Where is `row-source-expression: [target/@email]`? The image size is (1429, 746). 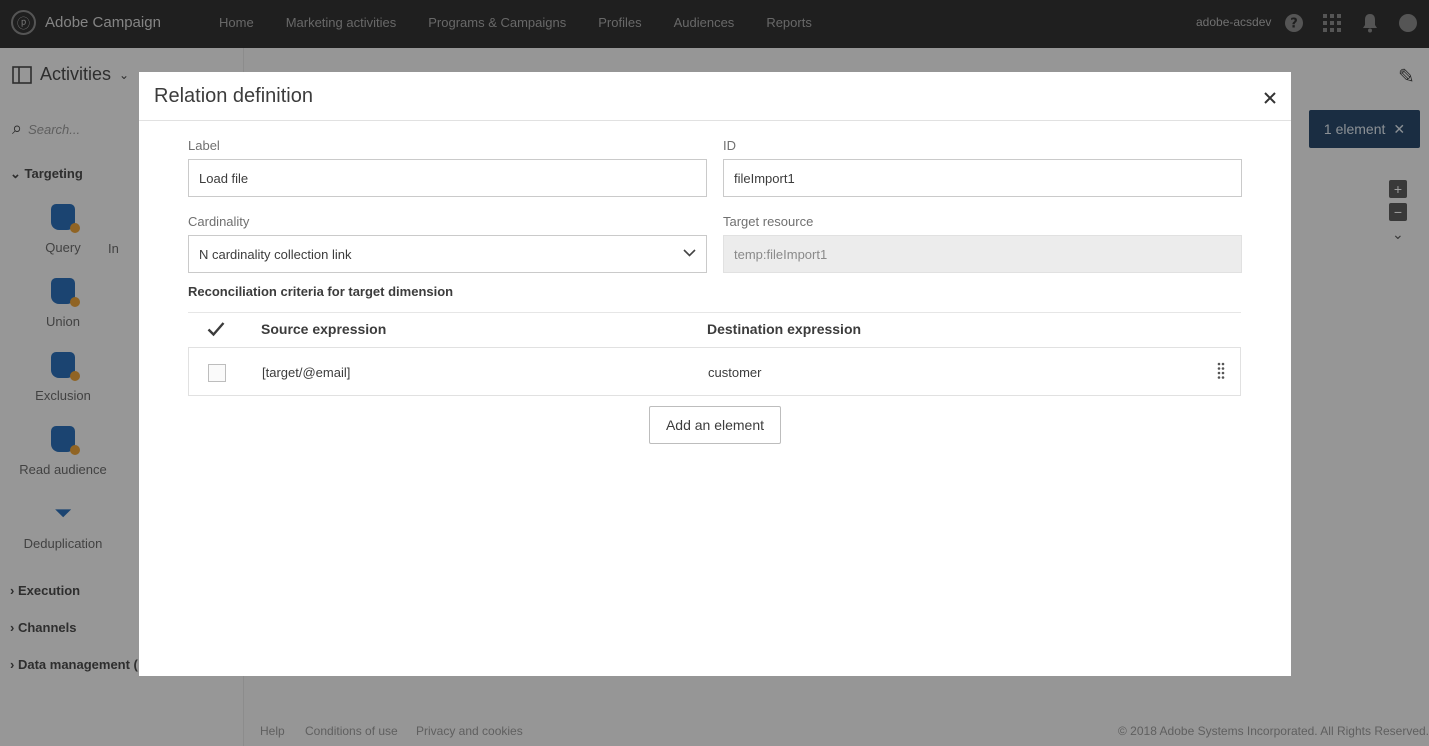 row-source-expression: [target/@email] is located at coordinates (306, 372).